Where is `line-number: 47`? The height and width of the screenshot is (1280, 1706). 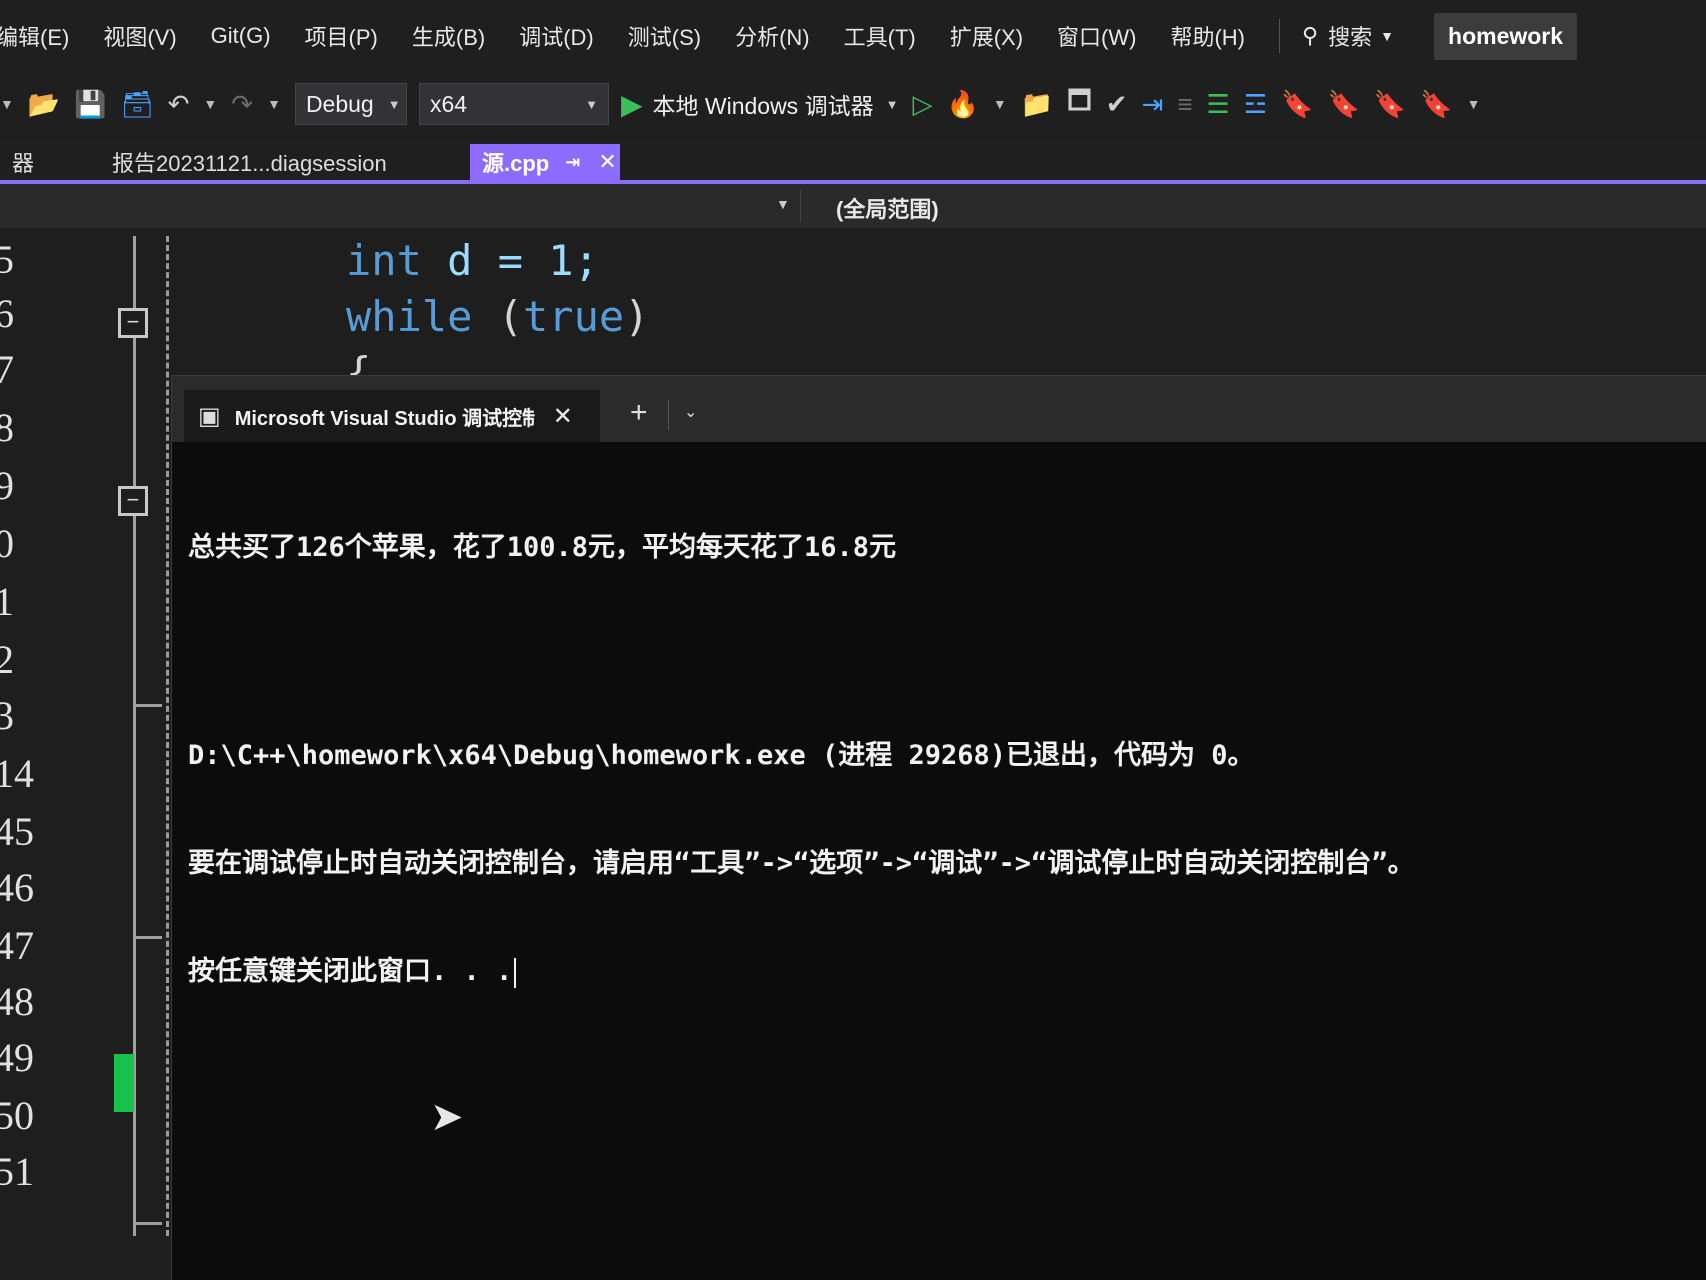
line-number: 47 is located at coordinates (17, 945).